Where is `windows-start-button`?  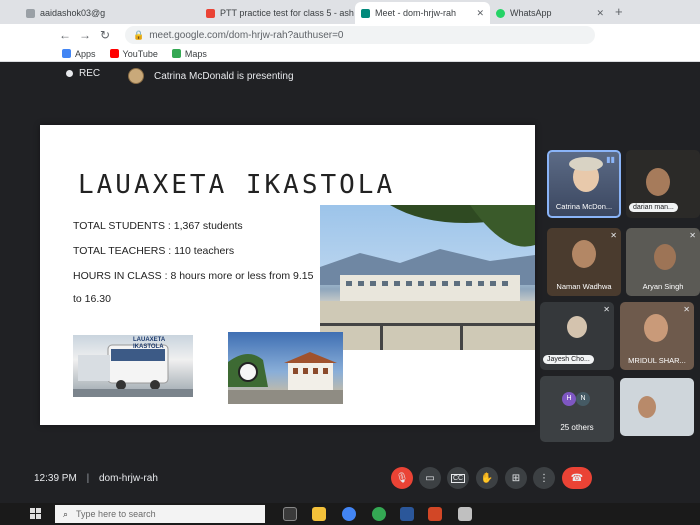
windows-start-button is located at coordinates (36, 514).